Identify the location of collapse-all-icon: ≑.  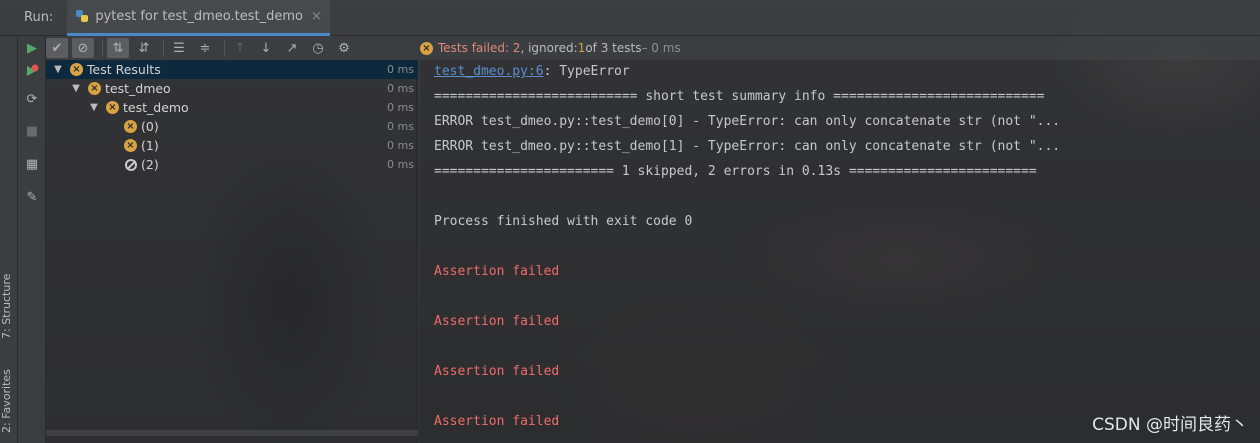
(205, 48).